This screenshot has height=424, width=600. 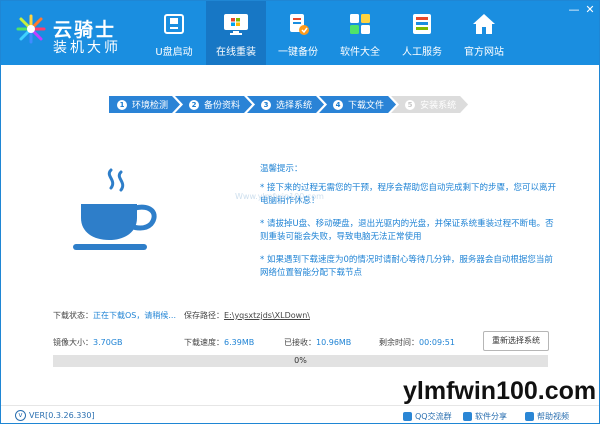 What do you see at coordinates (300, 342) in the screenshot?
I see `downloaded-label: 已接收：` at bounding box center [300, 342].